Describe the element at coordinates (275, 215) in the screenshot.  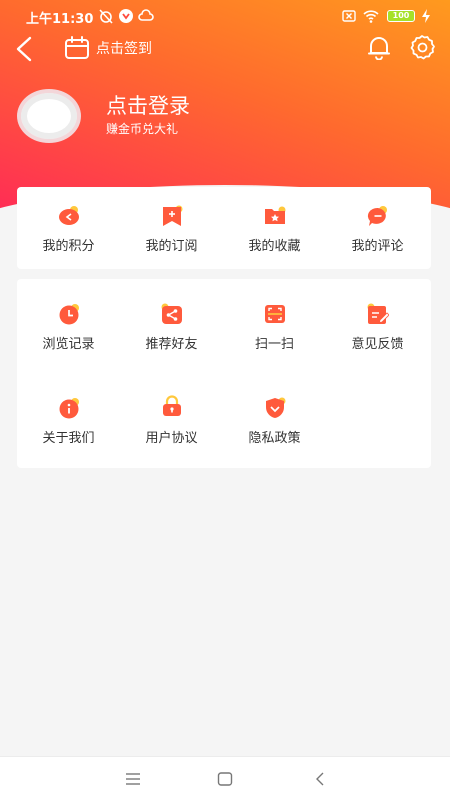
I see `favorite-folder-icon` at that location.